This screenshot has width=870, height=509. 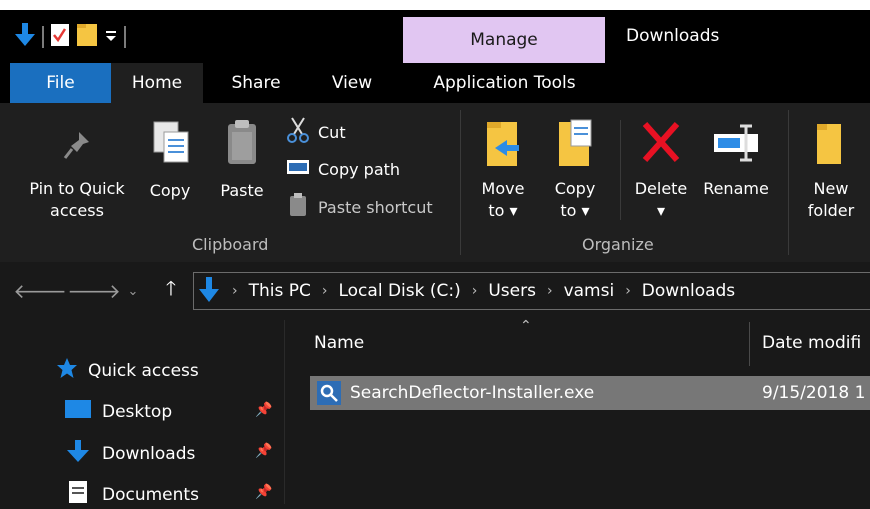 I want to click on paste-shortcut-button: Paste shortcut, so click(x=359, y=207).